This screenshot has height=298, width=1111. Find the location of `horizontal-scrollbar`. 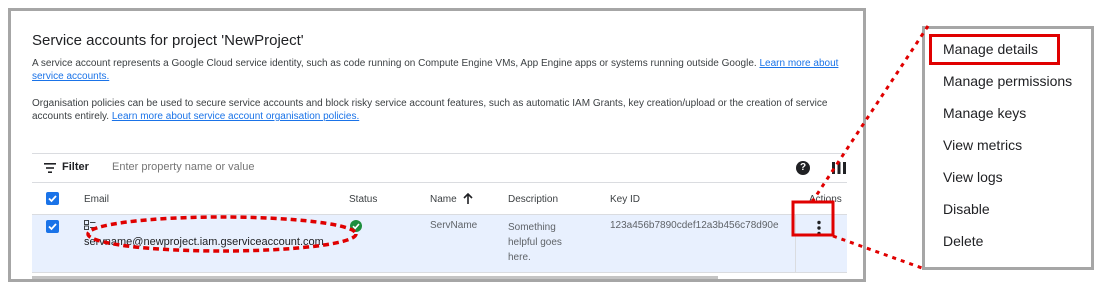

horizontal-scrollbar is located at coordinates (375, 277).